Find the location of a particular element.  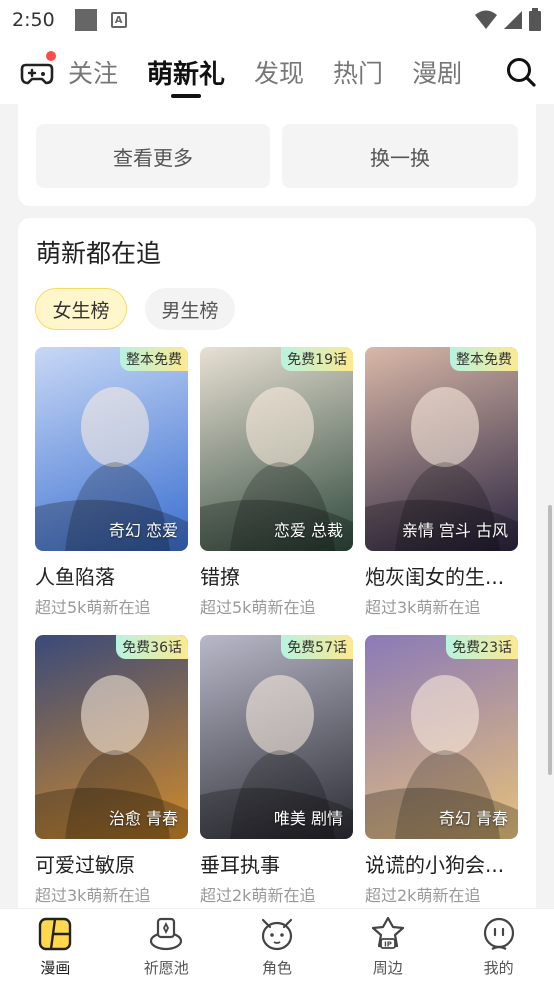

nav-tabs: 关注 萌新礼 发现 热门 漫剧 is located at coordinates (286, 72).